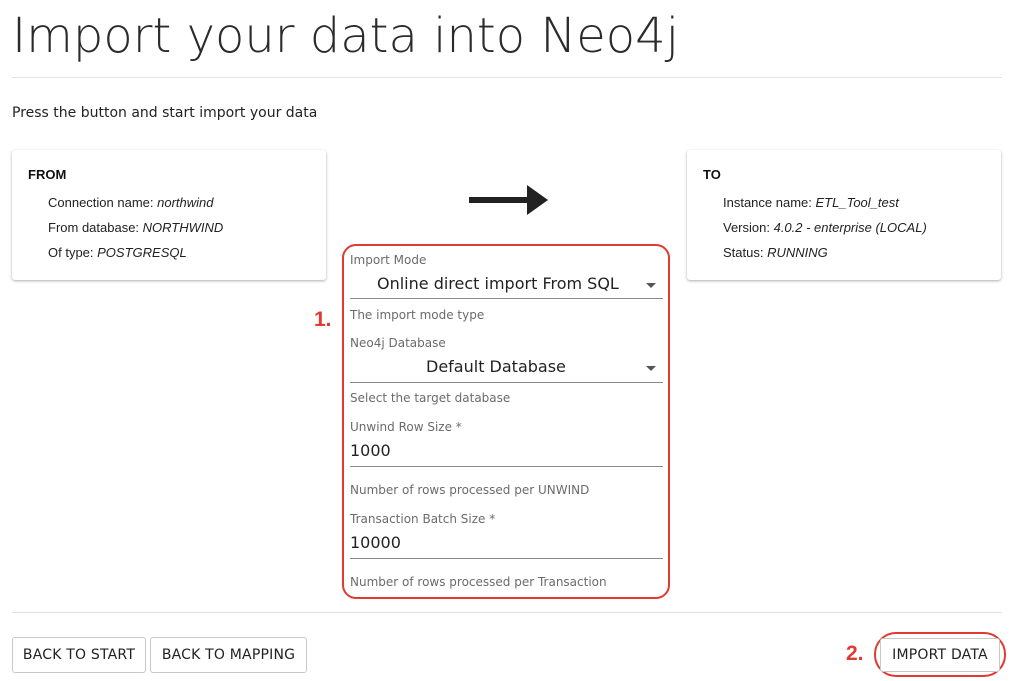  I want to click on page-title: Import your data into Neo4j, so click(346, 36).